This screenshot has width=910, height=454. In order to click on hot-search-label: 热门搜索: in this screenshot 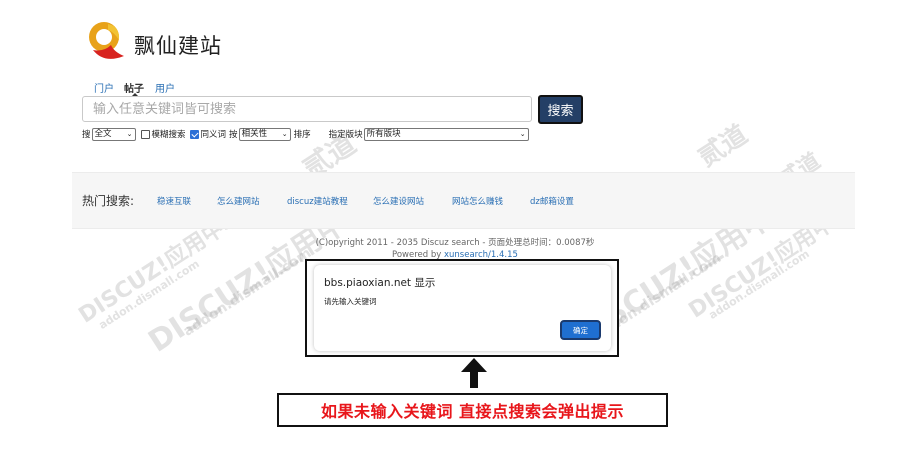, I will do `click(108, 201)`.